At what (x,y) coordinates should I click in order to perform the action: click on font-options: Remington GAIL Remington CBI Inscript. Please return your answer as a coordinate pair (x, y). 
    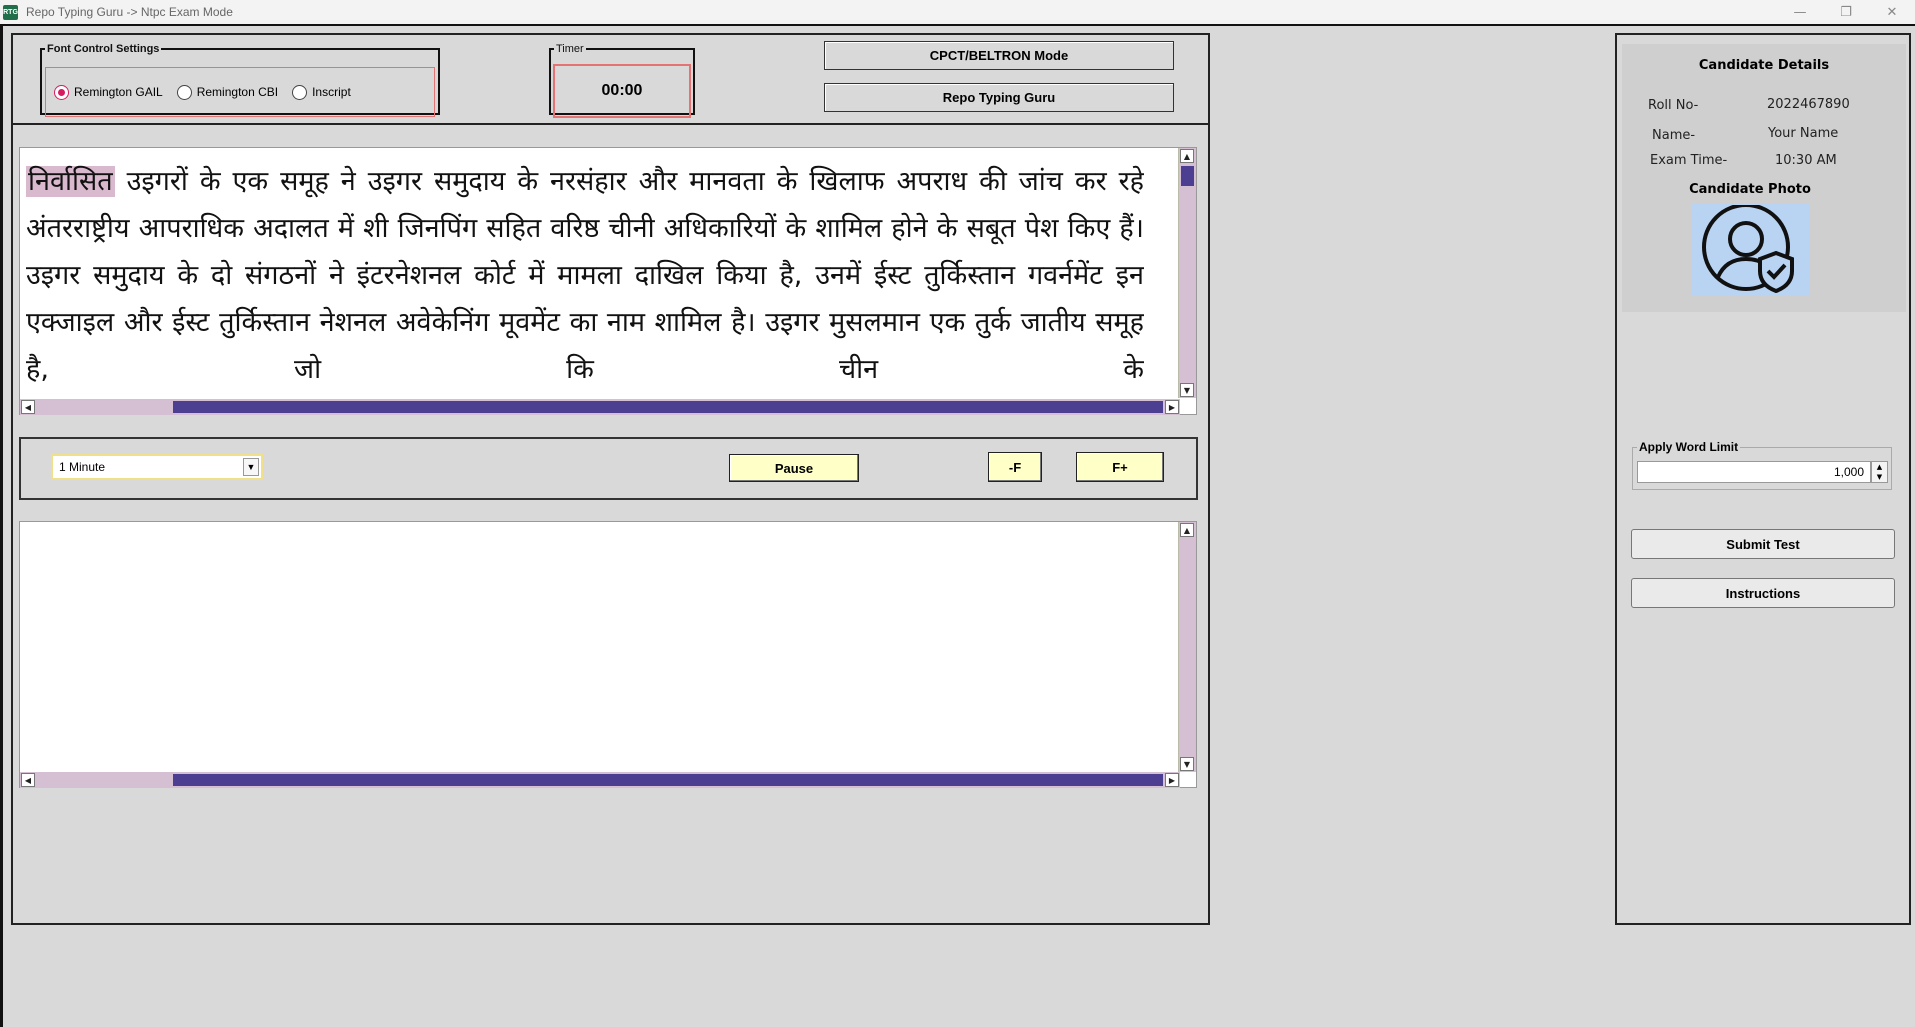
    Looking at the image, I should click on (240, 92).